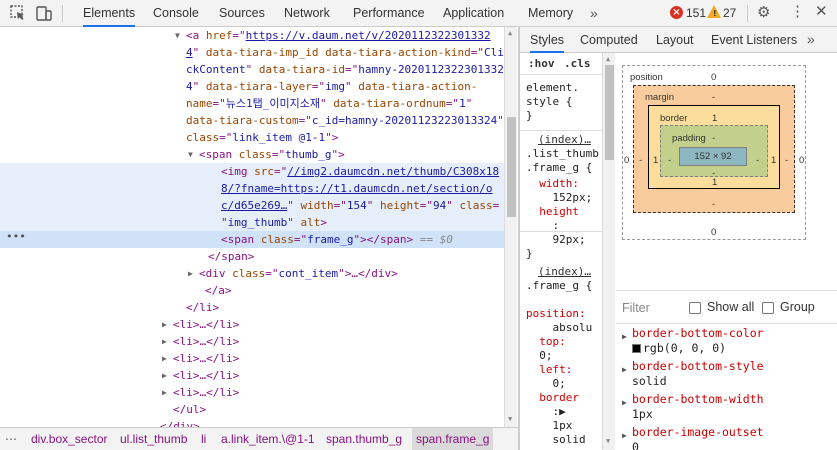 The height and width of the screenshot is (450, 837). Describe the element at coordinates (252, 238) in the screenshot. I see `dom-tree-row: ••• <span class="frame_g"></span> == $0` at that location.